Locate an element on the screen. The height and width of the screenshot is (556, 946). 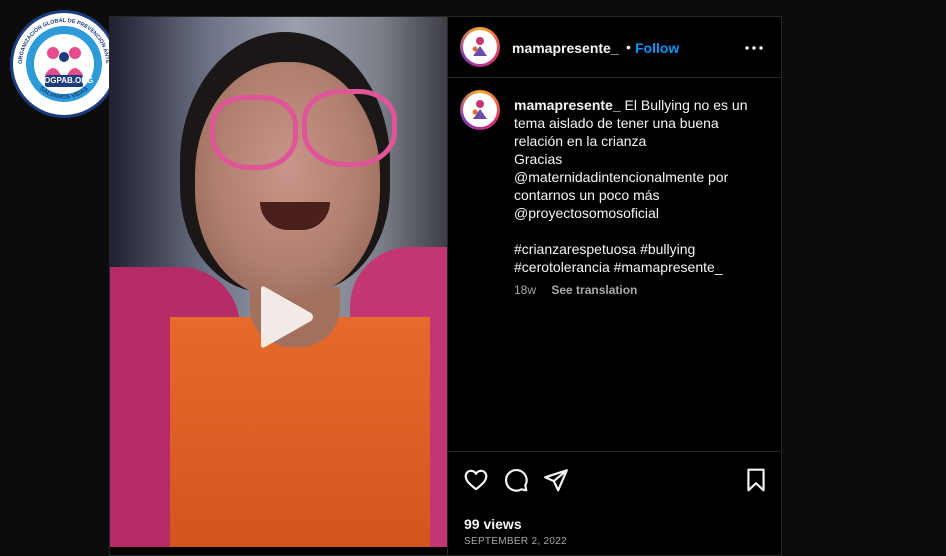
heart-icon is located at coordinates (476, 480).